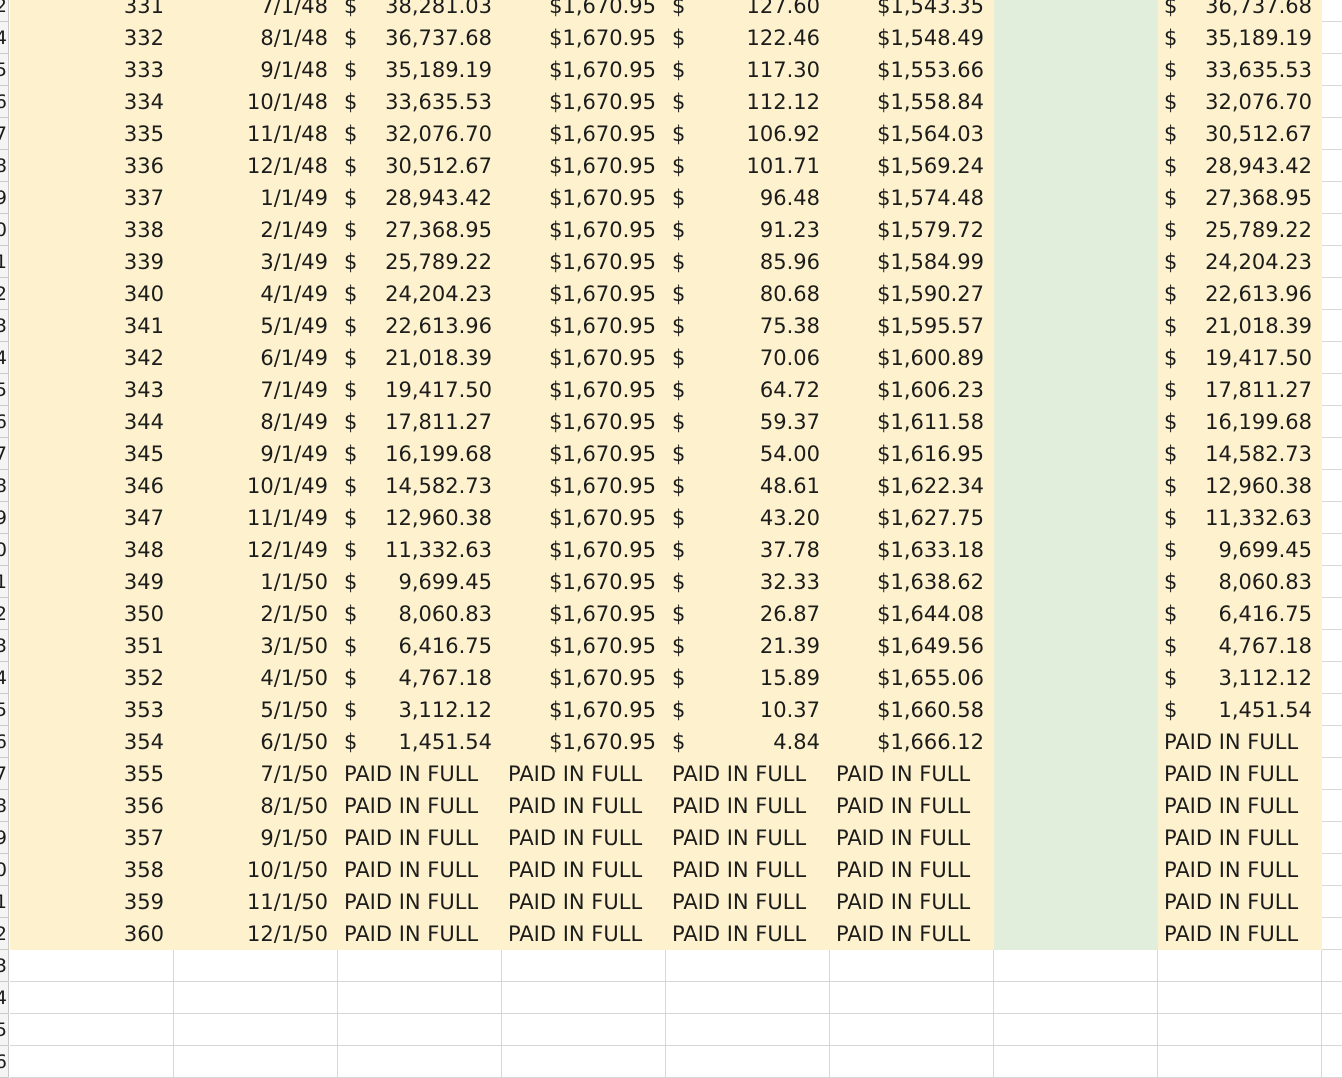 This screenshot has width=1342, height=1078. I want to click on principal-cell: $1,584.99, so click(912, 262).